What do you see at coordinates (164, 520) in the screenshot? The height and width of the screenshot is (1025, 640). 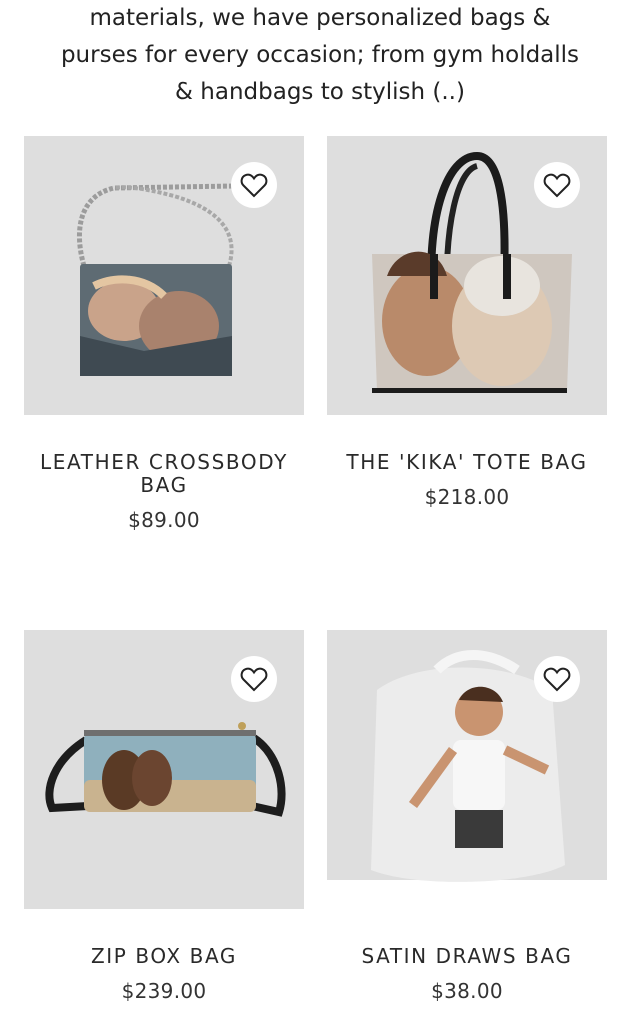 I see `product-price: $89.00` at bounding box center [164, 520].